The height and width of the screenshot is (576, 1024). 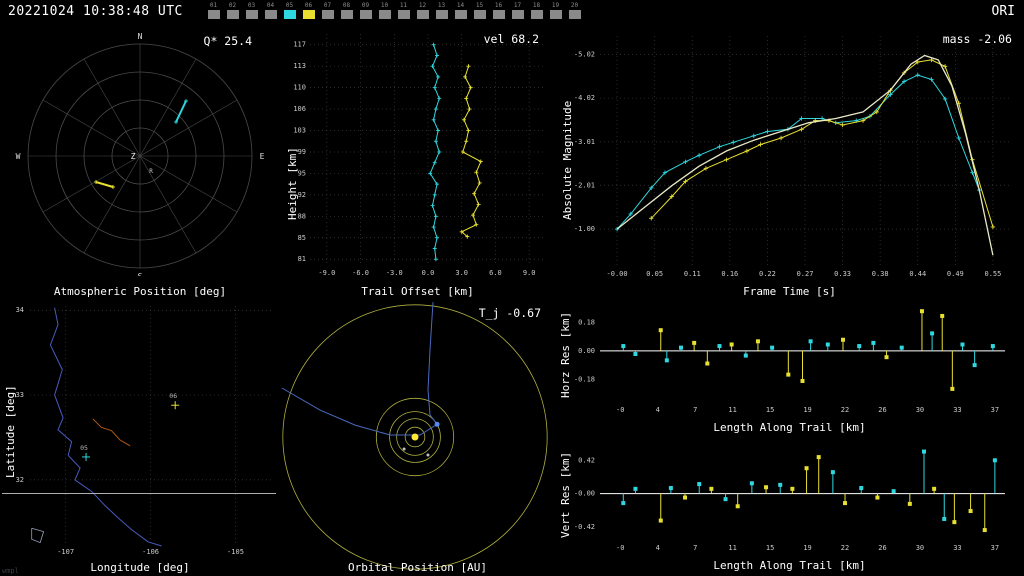 I want to click on station-indicator-08: 08, so click(x=346, y=12).